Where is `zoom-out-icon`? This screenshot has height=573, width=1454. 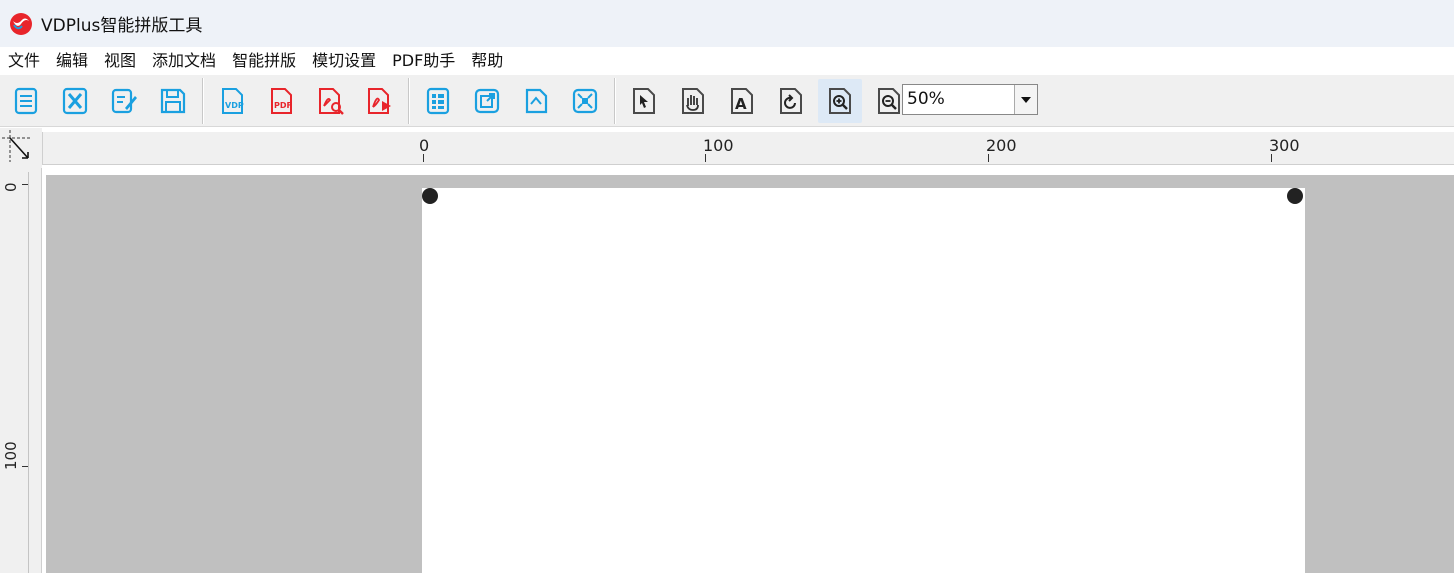 zoom-out-icon is located at coordinates (889, 100).